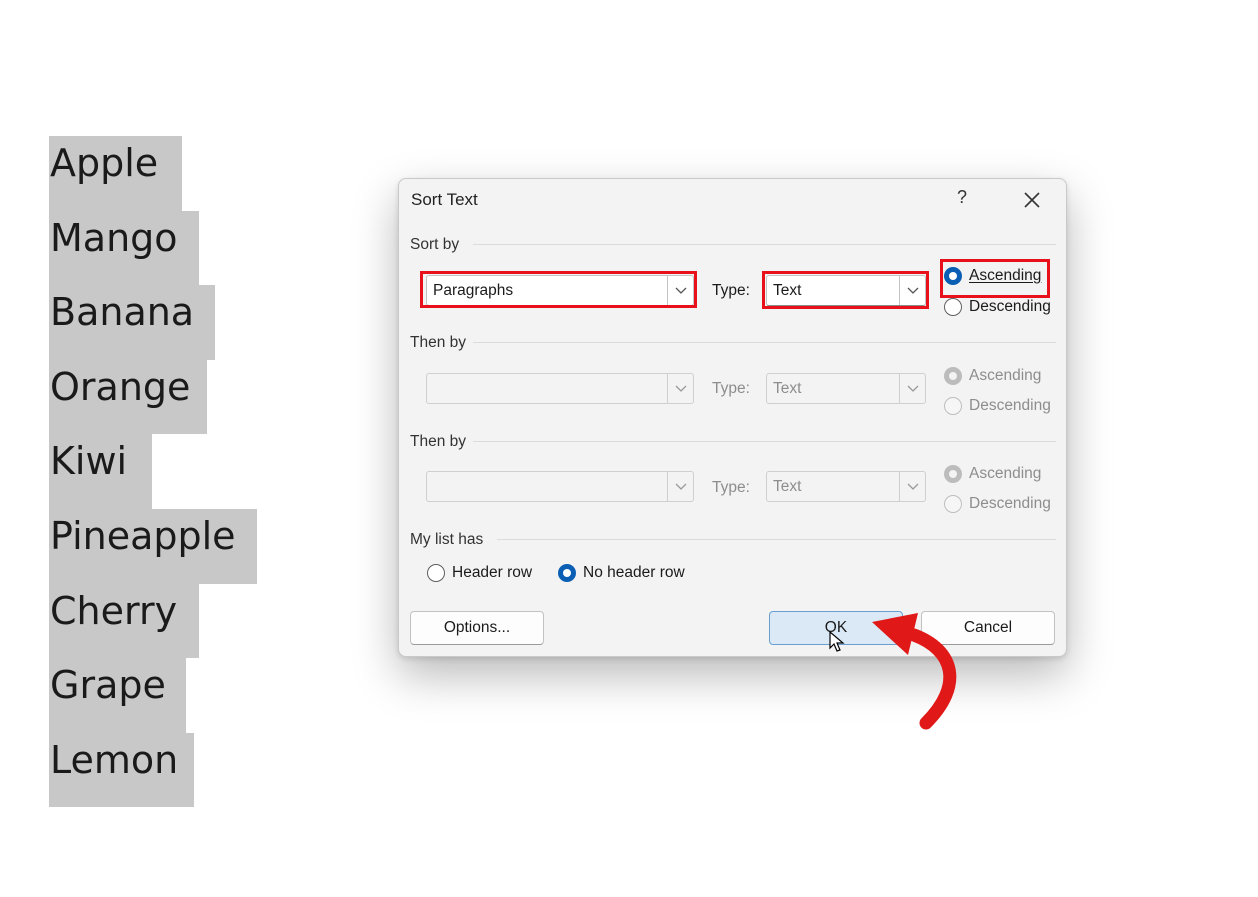 This screenshot has width=1258, height=897. What do you see at coordinates (634, 572) in the screenshot?
I see `no-header-row-label: No header row` at bounding box center [634, 572].